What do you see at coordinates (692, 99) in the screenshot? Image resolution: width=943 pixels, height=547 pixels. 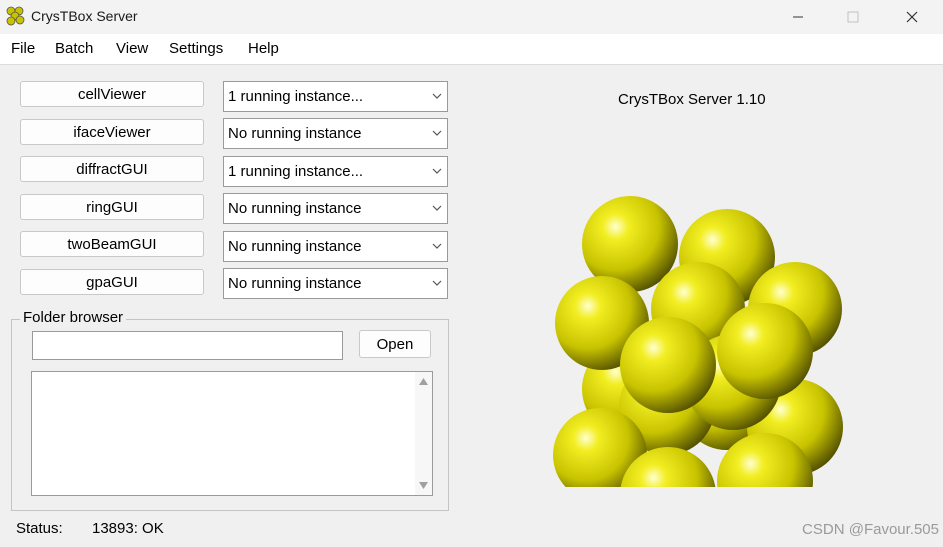 I see `server-version-title: CrysTBox Server 1.10` at bounding box center [692, 99].